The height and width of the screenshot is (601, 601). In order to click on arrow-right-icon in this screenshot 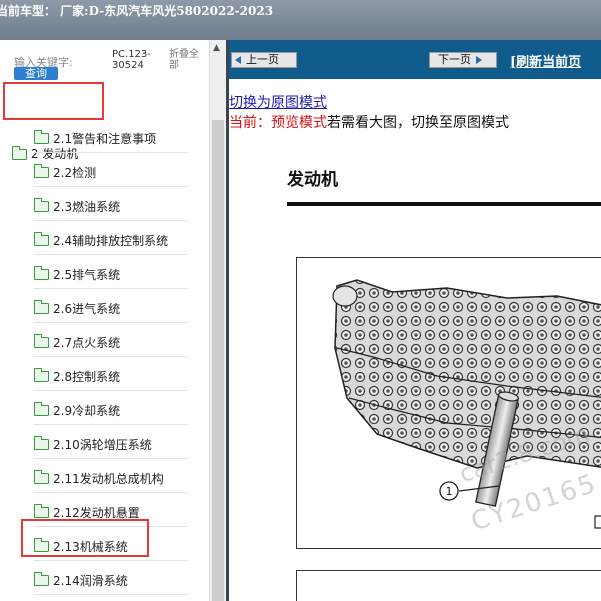, I will do `click(479, 60)`.